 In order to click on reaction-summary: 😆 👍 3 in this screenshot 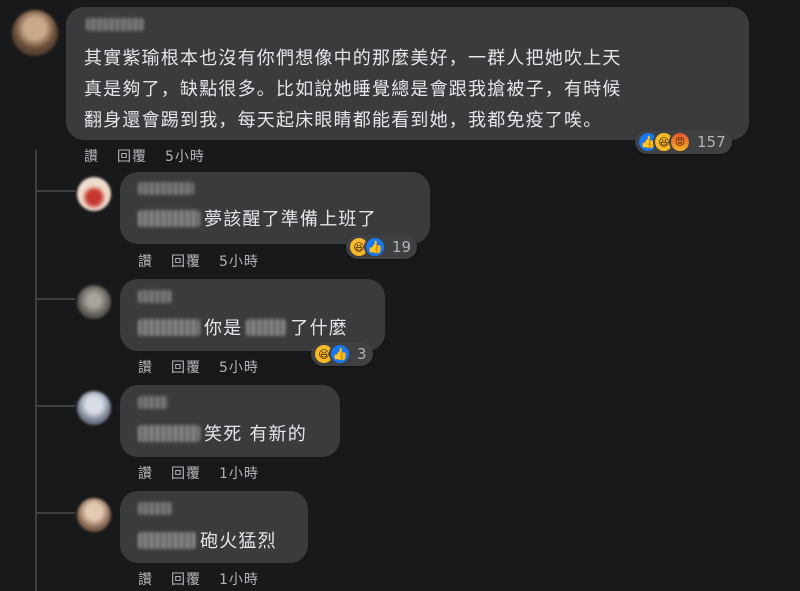, I will do `click(342, 354)`.